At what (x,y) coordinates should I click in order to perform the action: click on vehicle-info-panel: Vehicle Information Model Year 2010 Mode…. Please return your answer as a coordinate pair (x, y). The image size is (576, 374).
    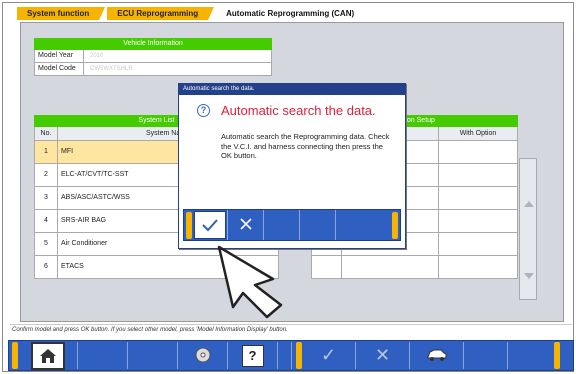
    Looking at the image, I should click on (153, 57).